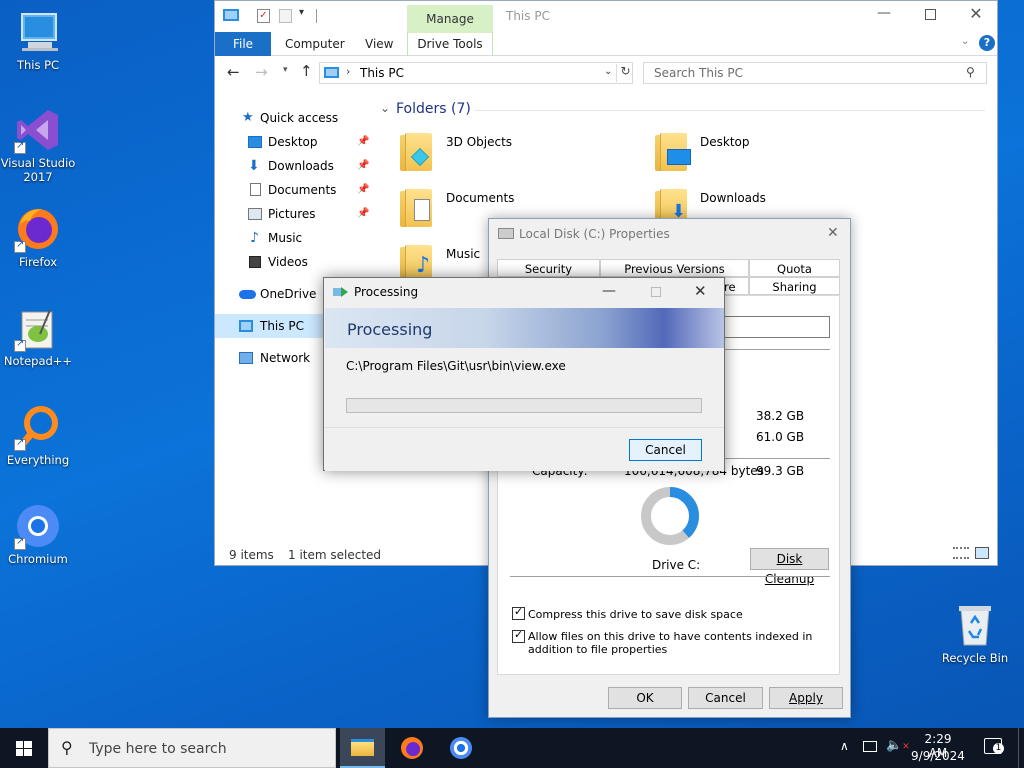 This screenshot has height=768, width=1024. Describe the element at coordinates (815, 73) in the screenshot. I see `search-box: Search This PC ⚲` at that location.